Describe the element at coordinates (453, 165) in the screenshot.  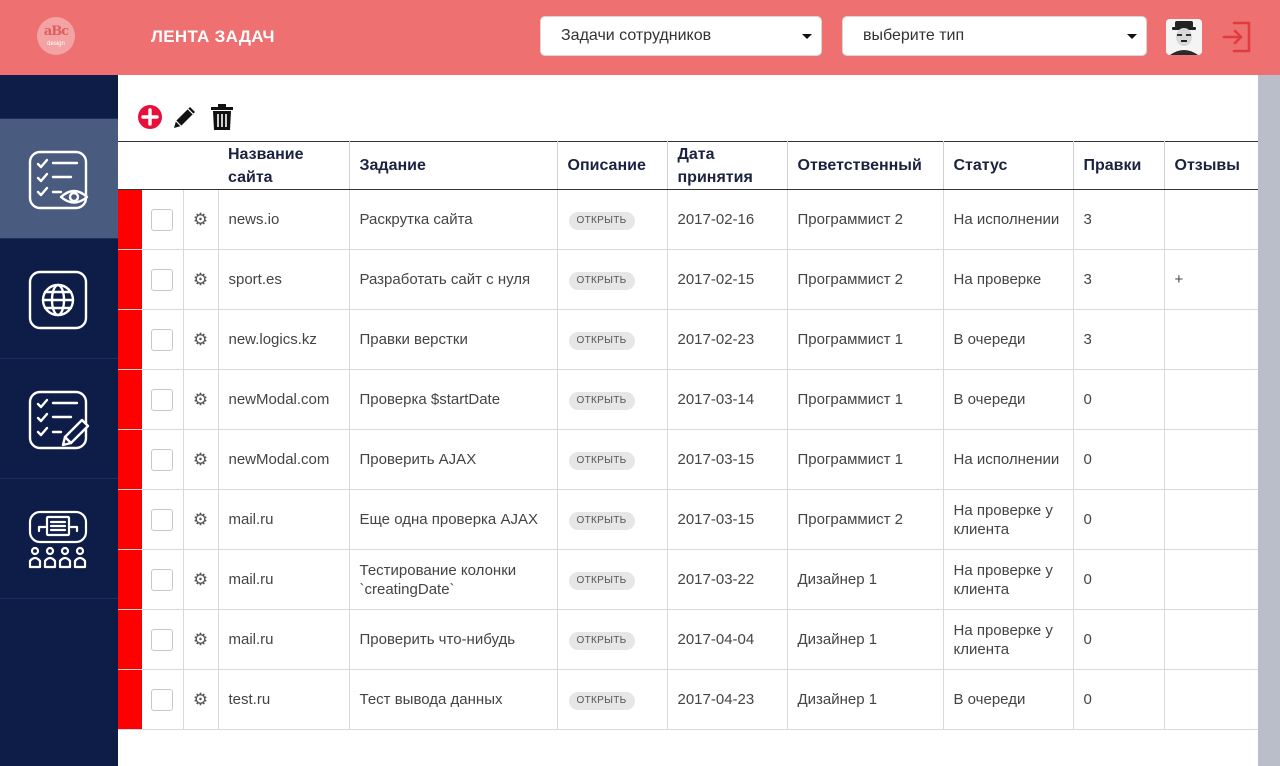
I see `col-task: Задание` at that location.